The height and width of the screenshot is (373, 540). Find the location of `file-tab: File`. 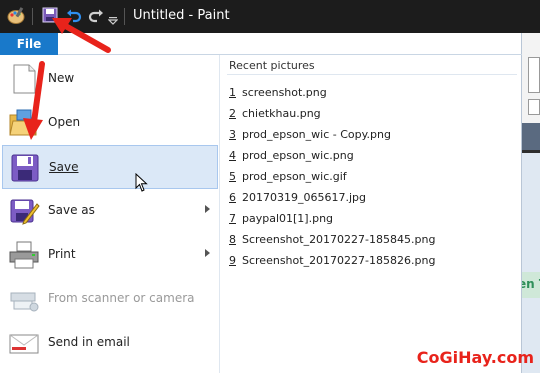

file-tab: File is located at coordinates (29, 44).